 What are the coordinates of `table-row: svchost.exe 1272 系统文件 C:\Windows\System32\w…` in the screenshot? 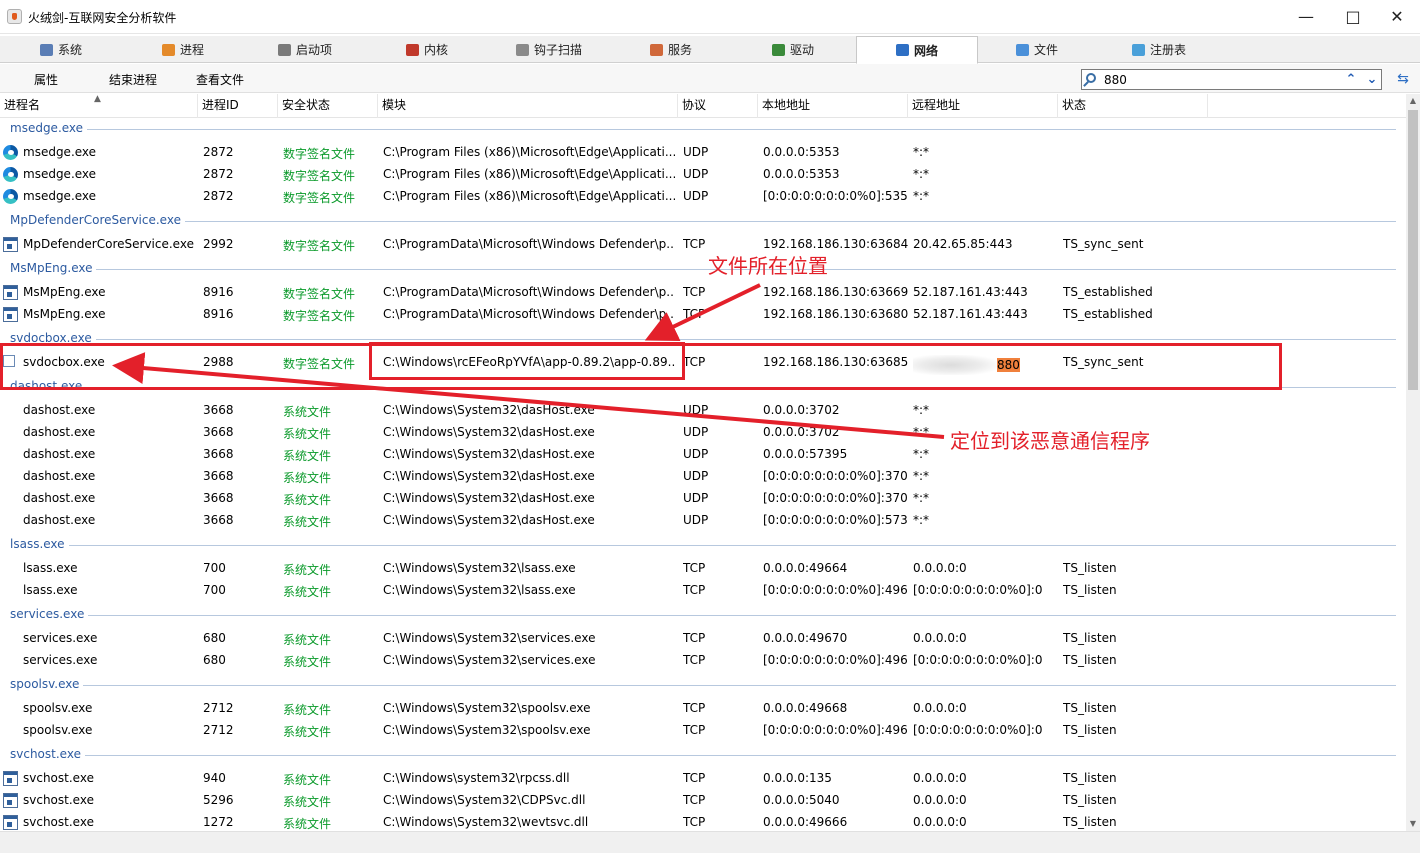 It's located at (698, 821).